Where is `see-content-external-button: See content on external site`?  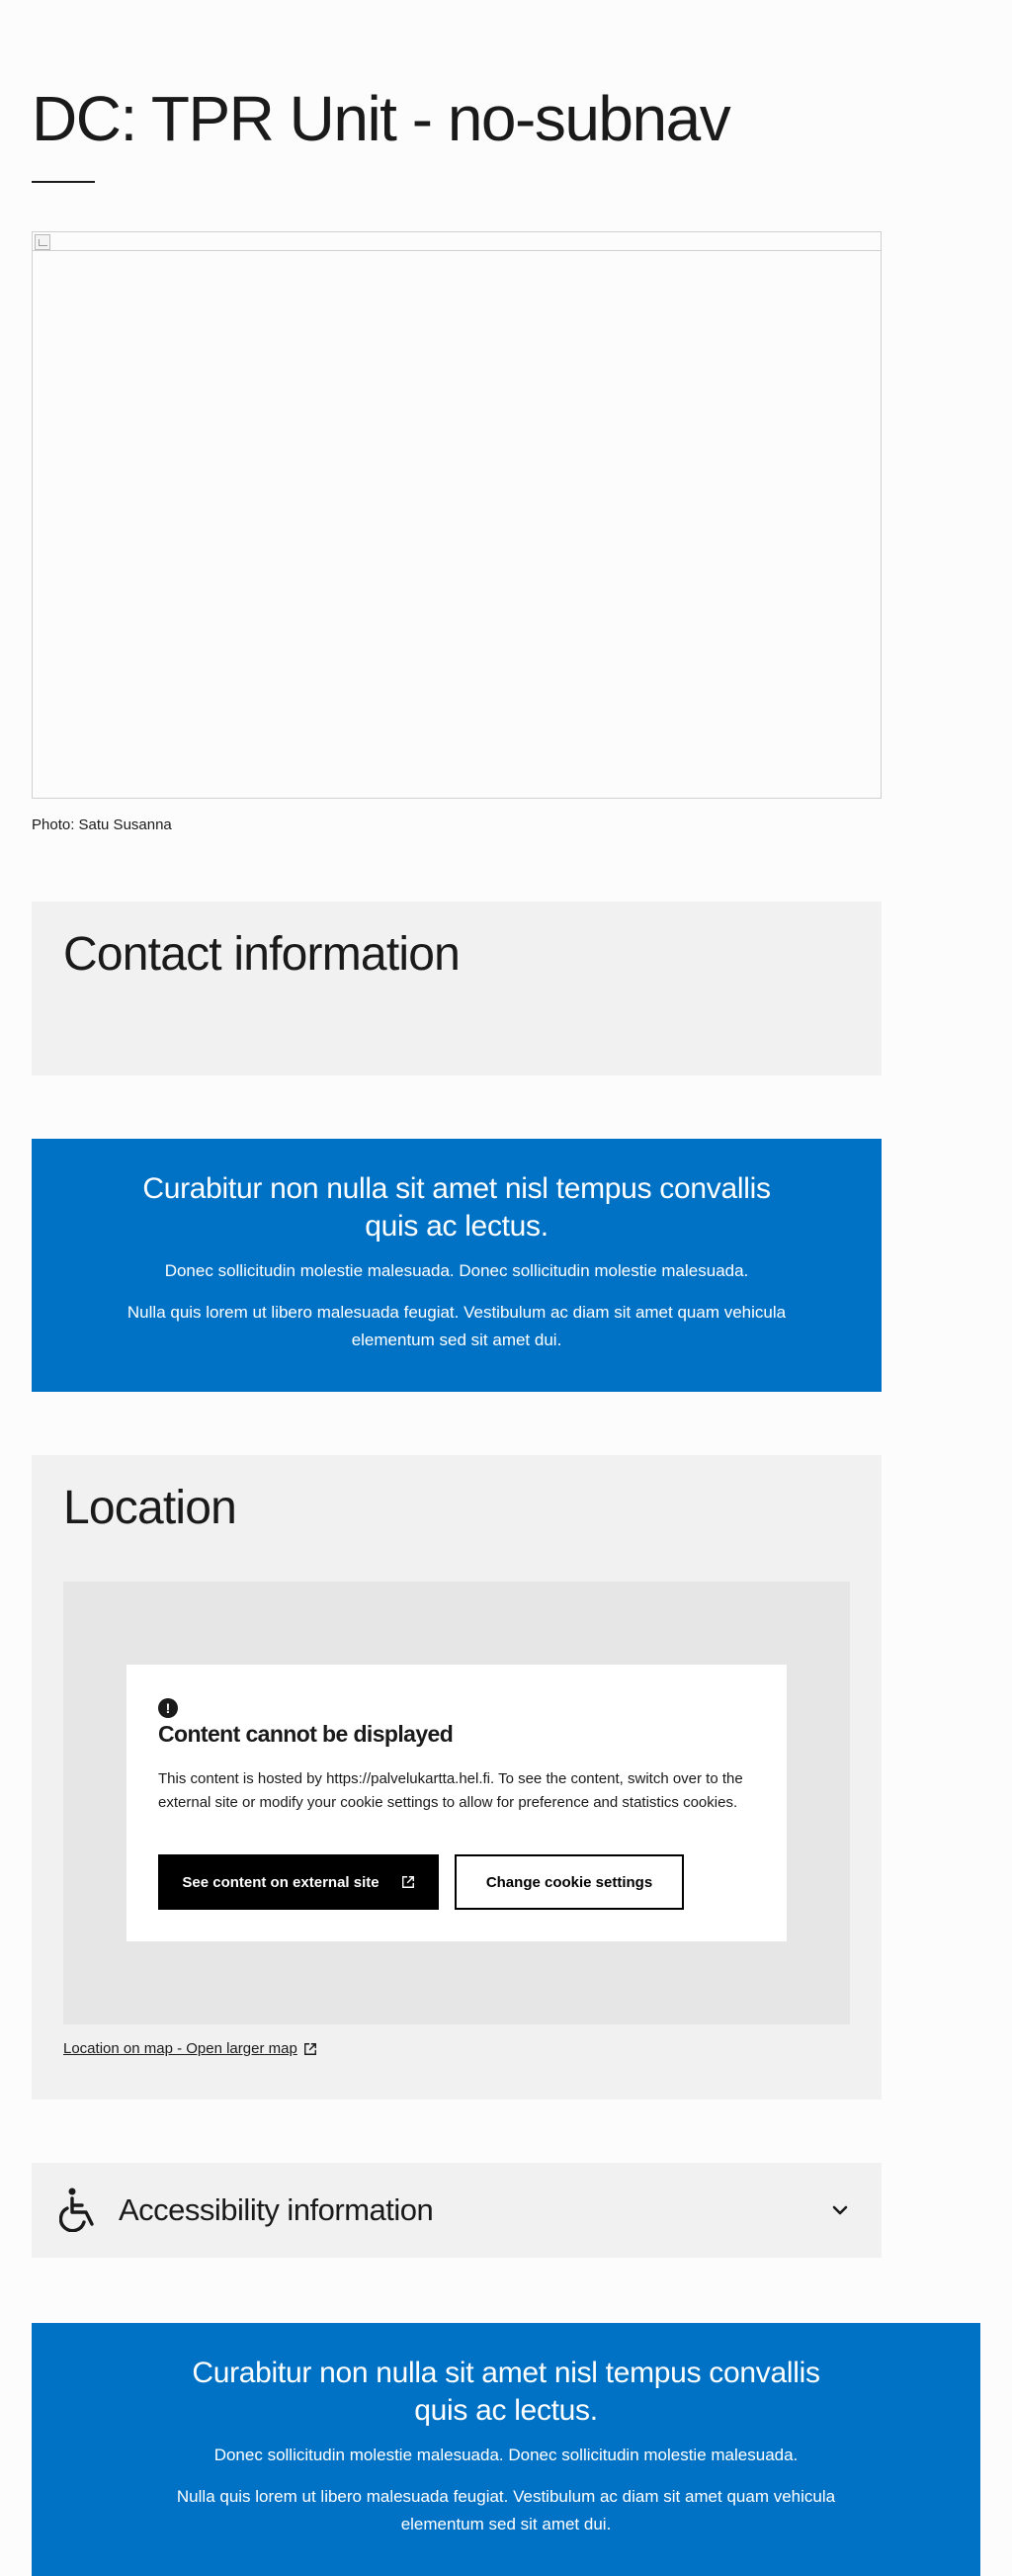 see-content-external-button: See content on external site is located at coordinates (298, 1882).